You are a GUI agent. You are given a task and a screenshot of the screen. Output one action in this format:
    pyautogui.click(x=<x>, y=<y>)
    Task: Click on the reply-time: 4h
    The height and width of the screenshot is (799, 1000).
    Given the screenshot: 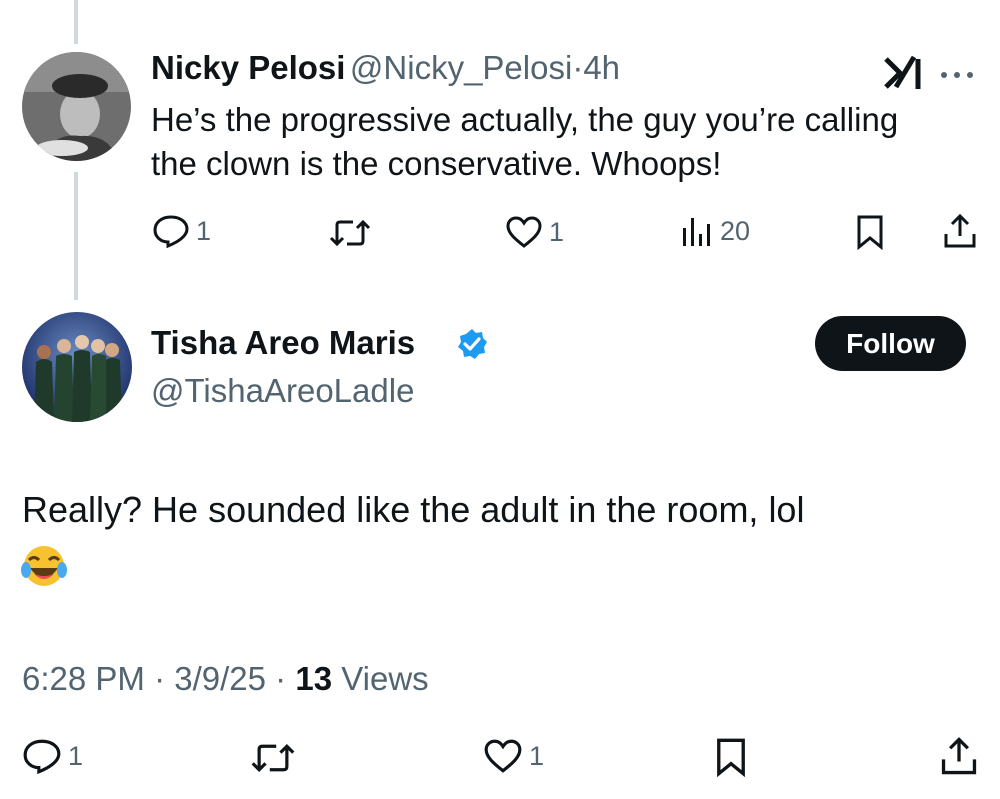 What is the action you would take?
    pyautogui.click(x=601, y=67)
    